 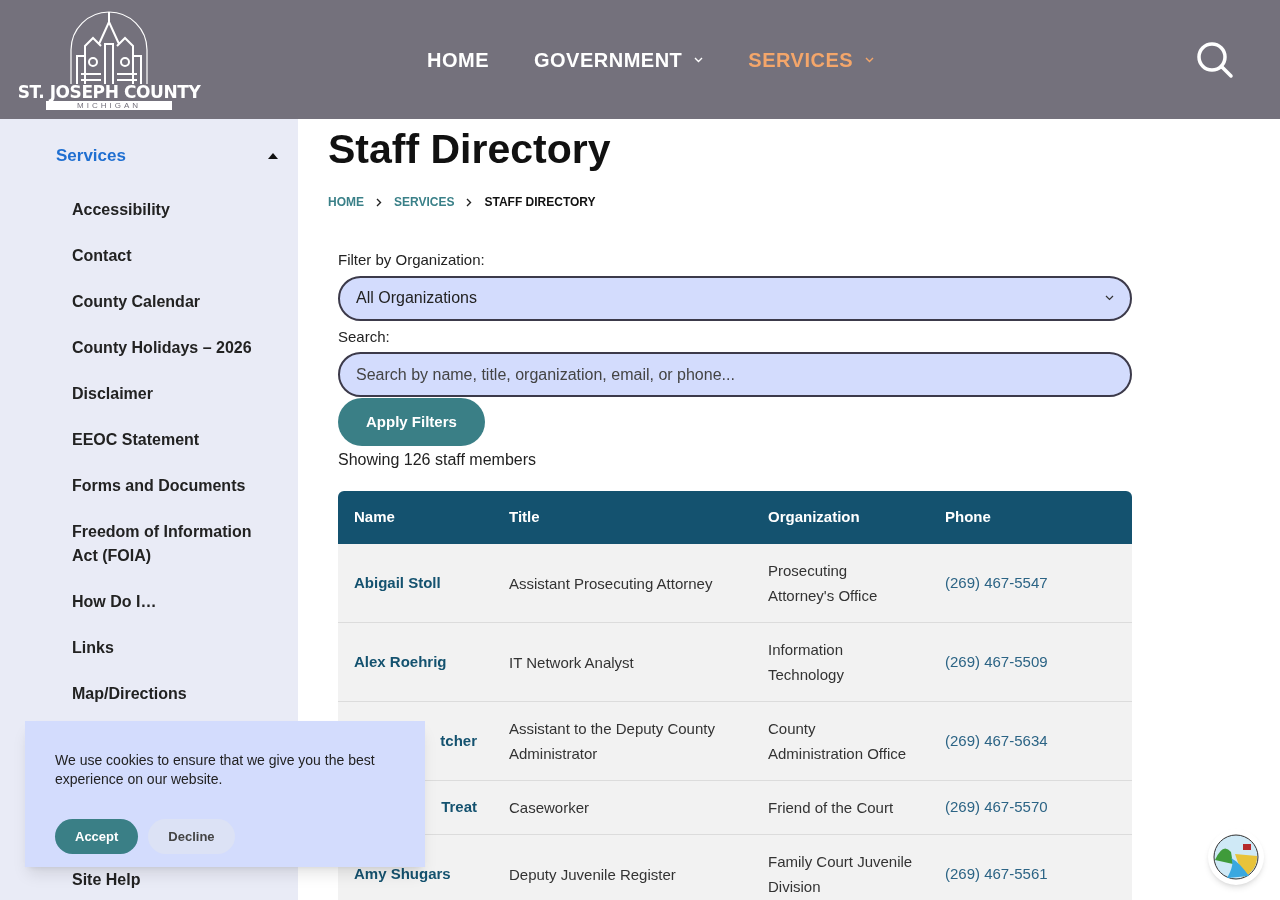 What do you see at coordinates (106, 879) in the screenshot?
I see `sidebar-item: Site Help` at bounding box center [106, 879].